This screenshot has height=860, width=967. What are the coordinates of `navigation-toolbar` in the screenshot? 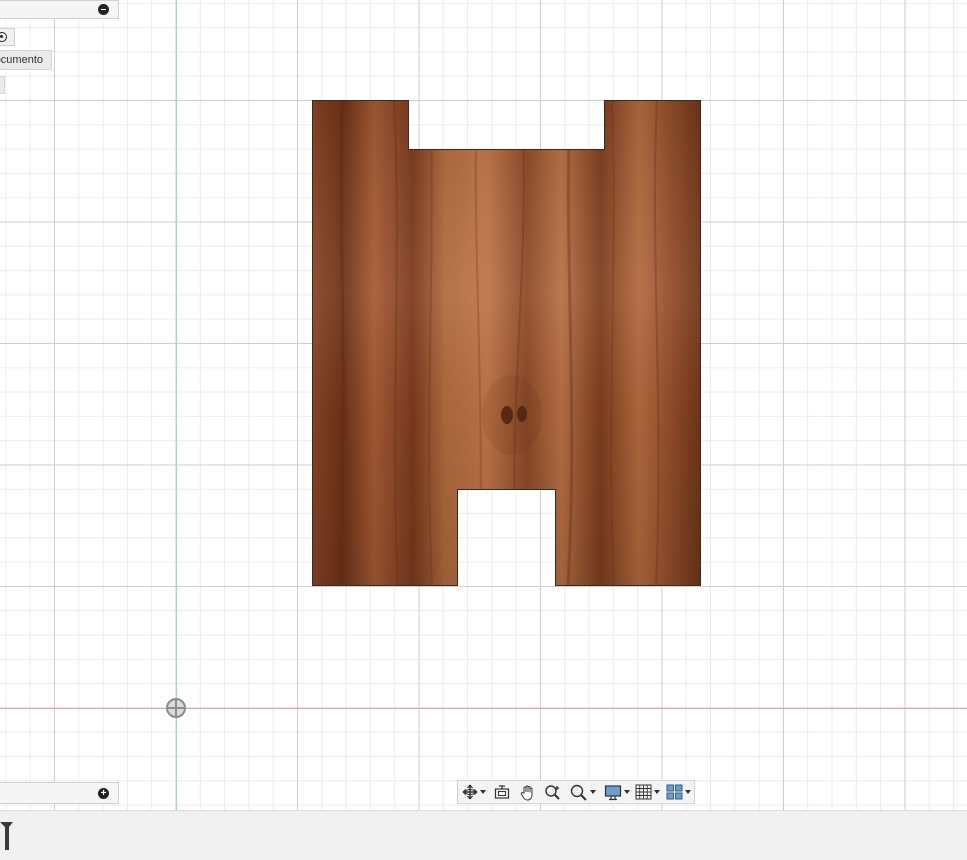 It's located at (576, 792).